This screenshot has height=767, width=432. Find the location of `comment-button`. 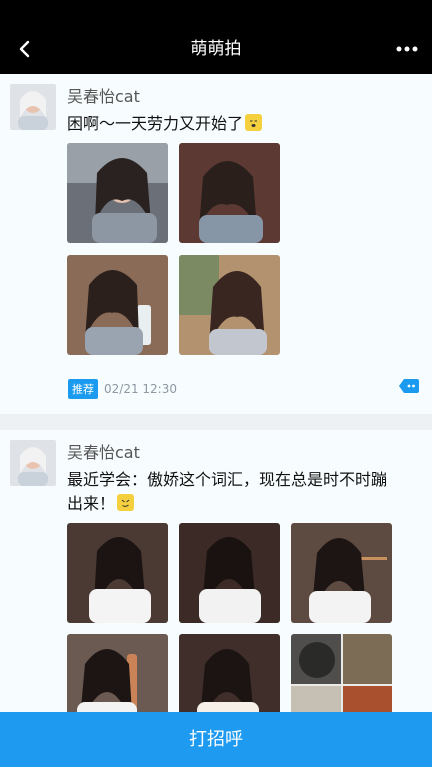

comment-button is located at coordinates (409, 386).